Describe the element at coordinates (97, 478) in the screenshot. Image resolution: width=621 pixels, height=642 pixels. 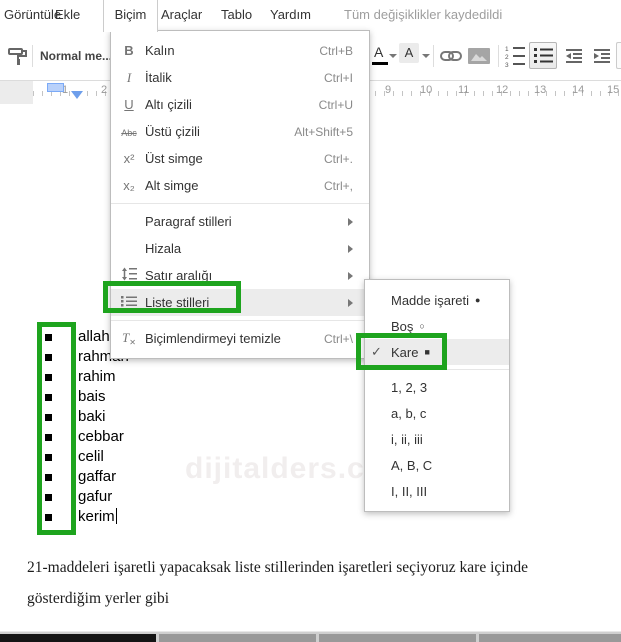
I see `list-item: gaffar` at that location.